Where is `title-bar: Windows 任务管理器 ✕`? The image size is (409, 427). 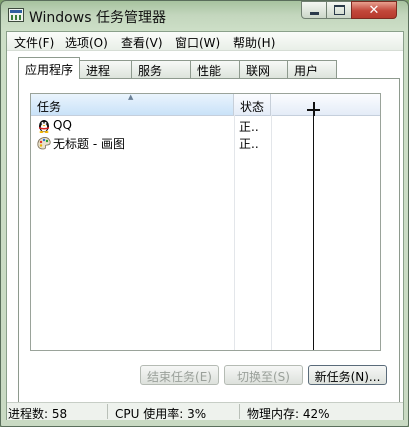
title-bar: Windows 任务管理器 ✕ is located at coordinates (204, 16).